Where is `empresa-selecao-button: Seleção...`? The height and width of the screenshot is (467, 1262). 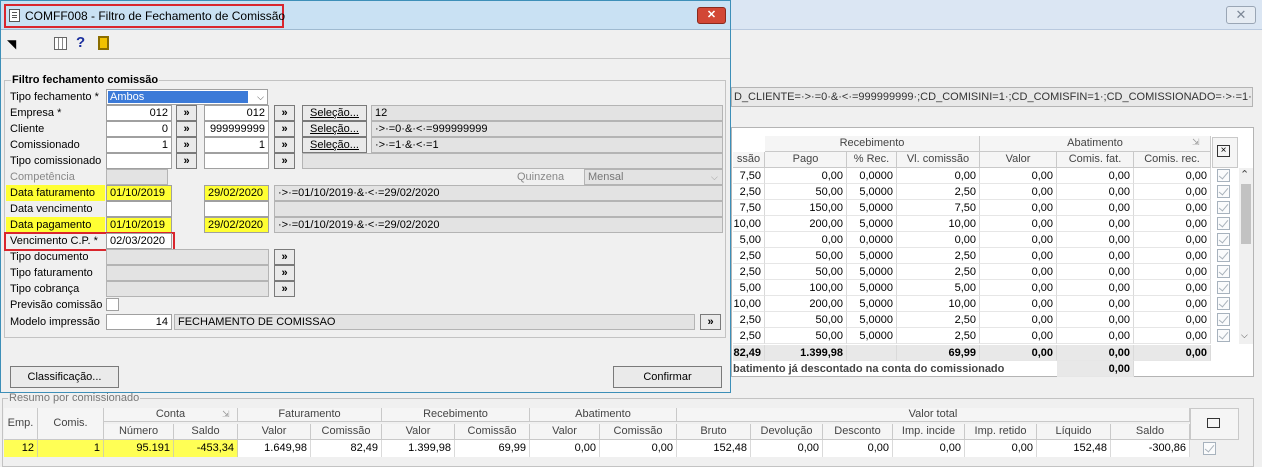 empresa-selecao-button: Seleção... is located at coordinates (334, 113).